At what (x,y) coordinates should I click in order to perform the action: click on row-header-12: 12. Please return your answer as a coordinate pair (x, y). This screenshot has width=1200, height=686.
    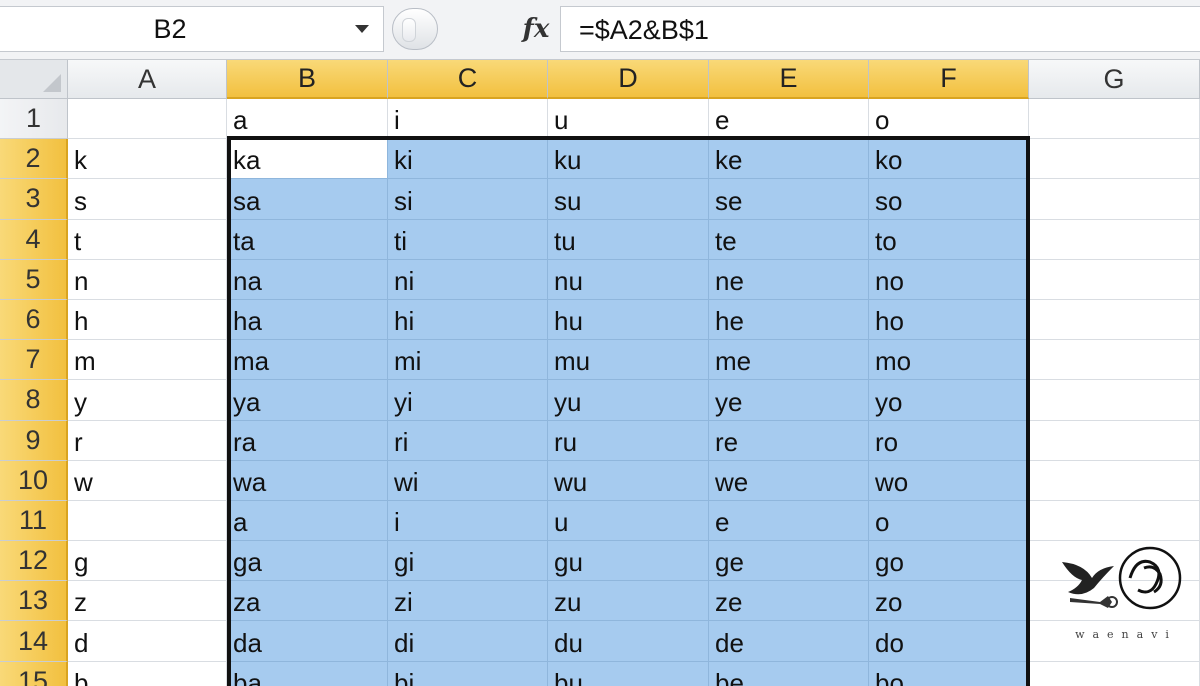
    Looking at the image, I should click on (34, 561).